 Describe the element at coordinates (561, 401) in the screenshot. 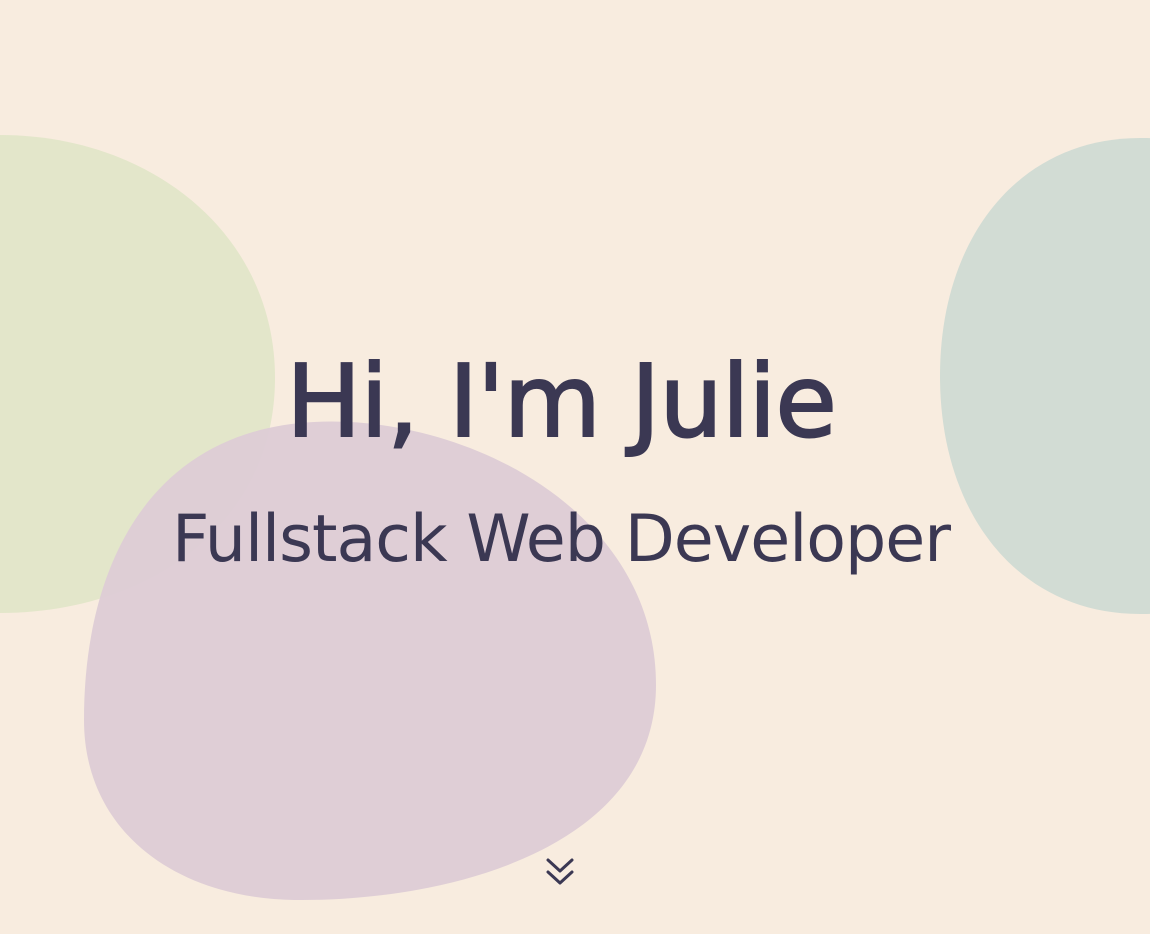

I see `hero-headline: Hi, I'm Julie` at that location.